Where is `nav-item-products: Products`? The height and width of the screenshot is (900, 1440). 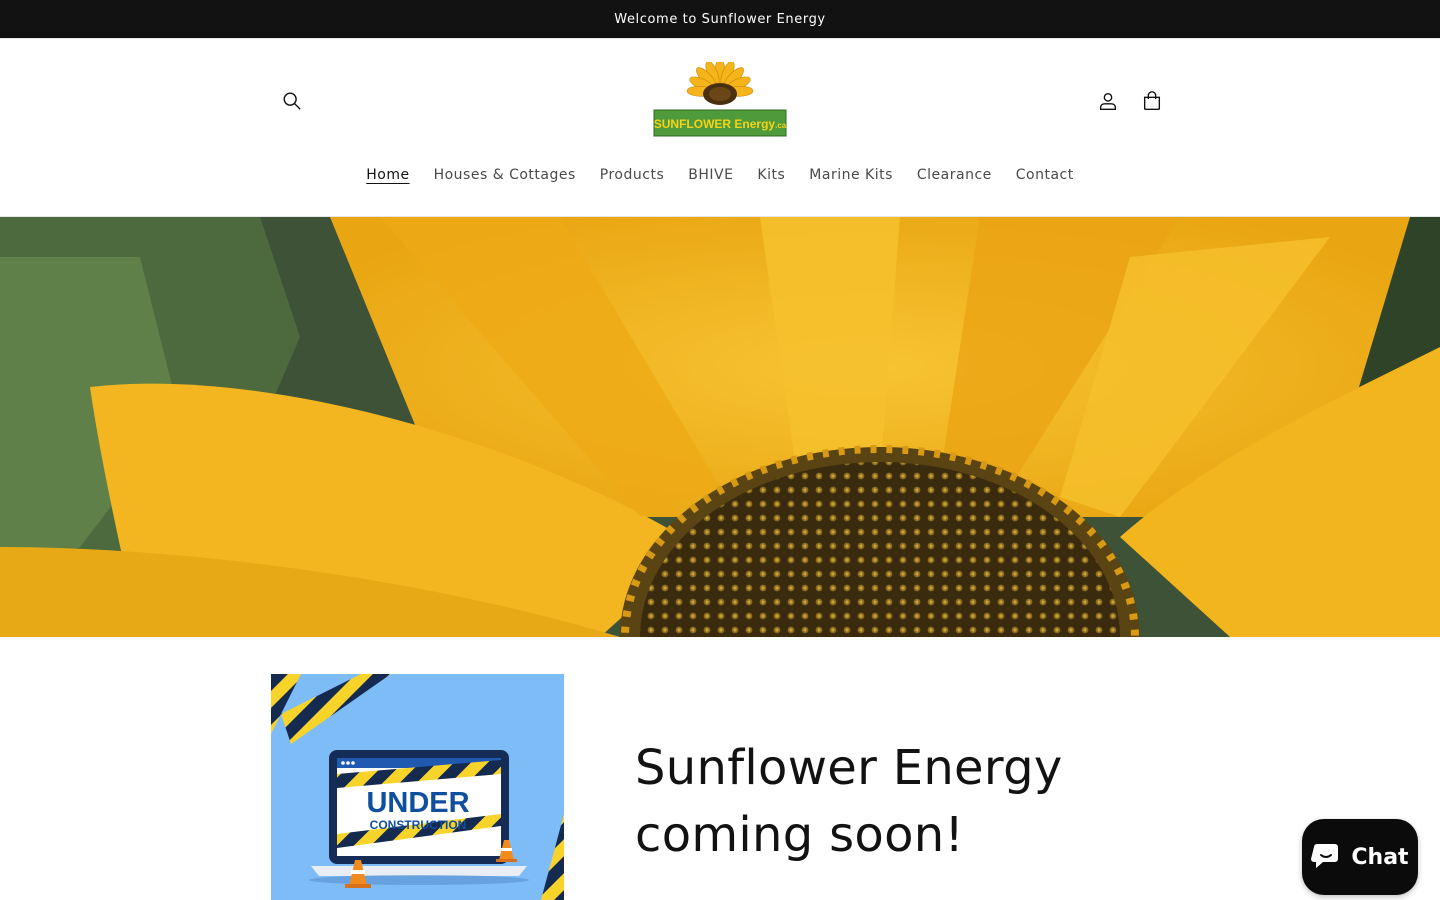 nav-item-products: Products is located at coordinates (632, 175).